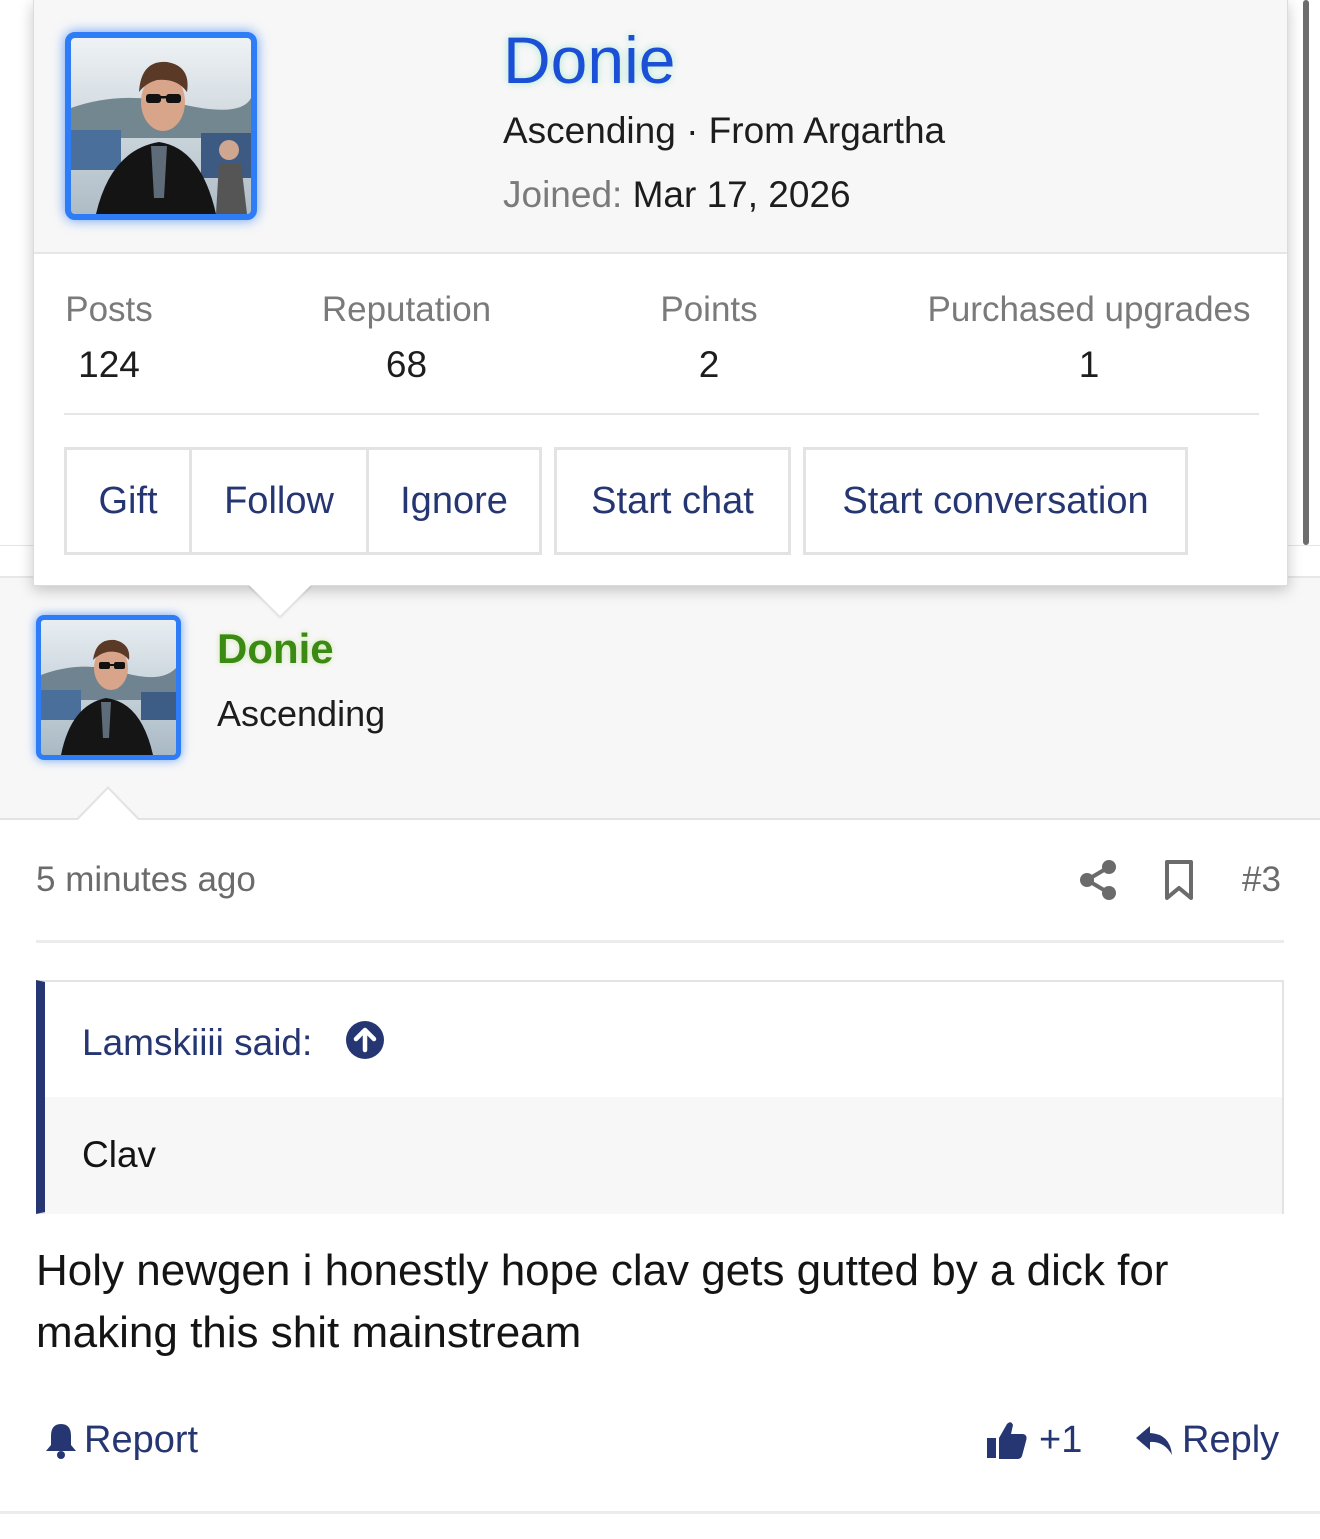 This screenshot has width=1320, height=1539. What do you see at coordinates (301, 713) in the screenshot?
I see `post-user-title: Ascending` at bounding box center [301, 713].